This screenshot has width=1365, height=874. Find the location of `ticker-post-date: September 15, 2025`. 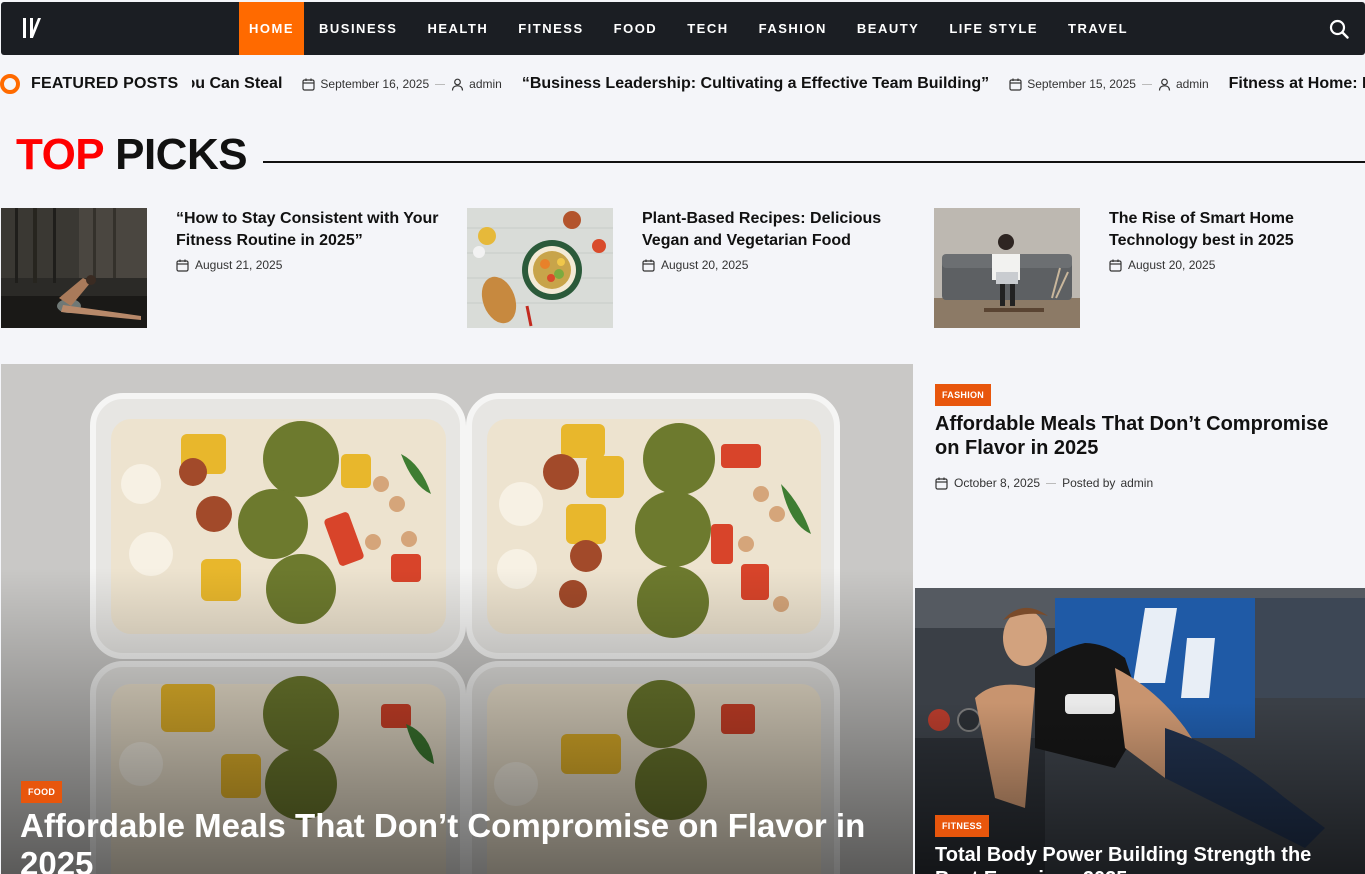

ticker-post-date: September 15, 2025 is located at coordinates (1081, 84).